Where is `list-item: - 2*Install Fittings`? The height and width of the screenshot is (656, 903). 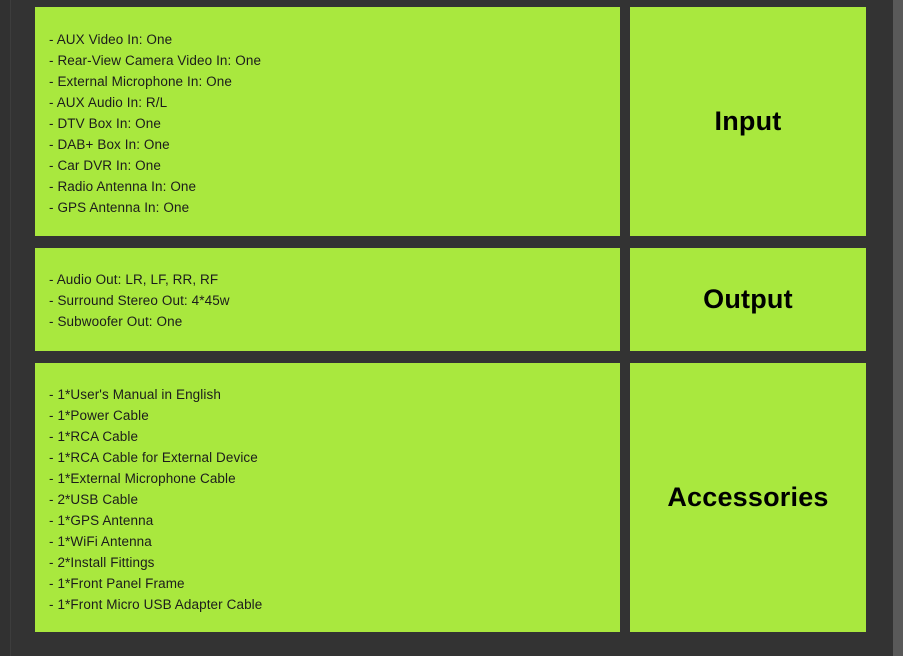 list-item: - 2*Install Fittings is located at coordinates (102, 562).